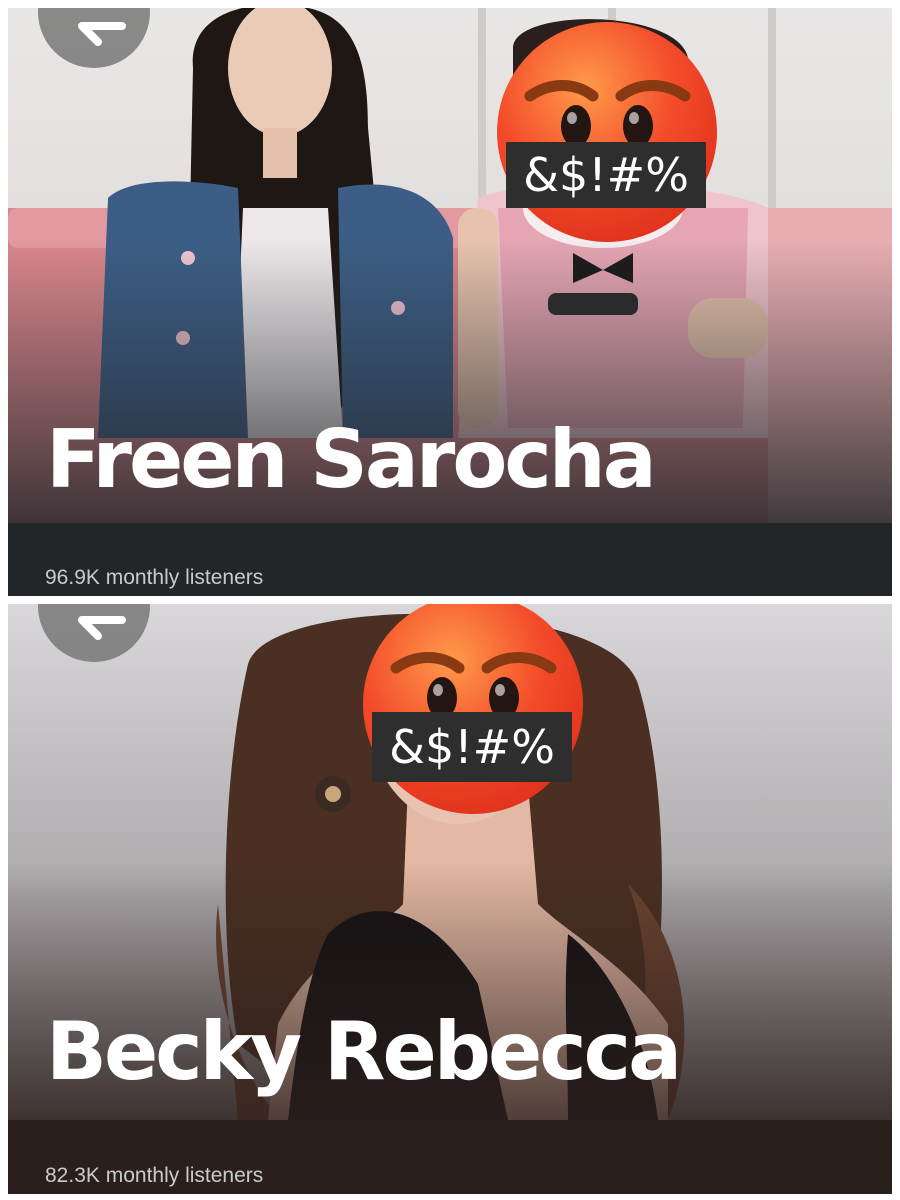  What do you see at coordinates (351, 459) in the screenshot?
I see `artist-name: Freen Sarocha` at bounding box center [351, 459].